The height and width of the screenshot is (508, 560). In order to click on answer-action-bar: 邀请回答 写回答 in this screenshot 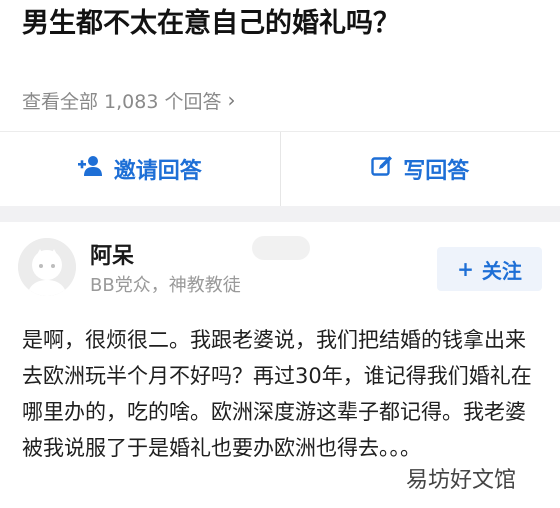, I will do `click(280, 169)`.